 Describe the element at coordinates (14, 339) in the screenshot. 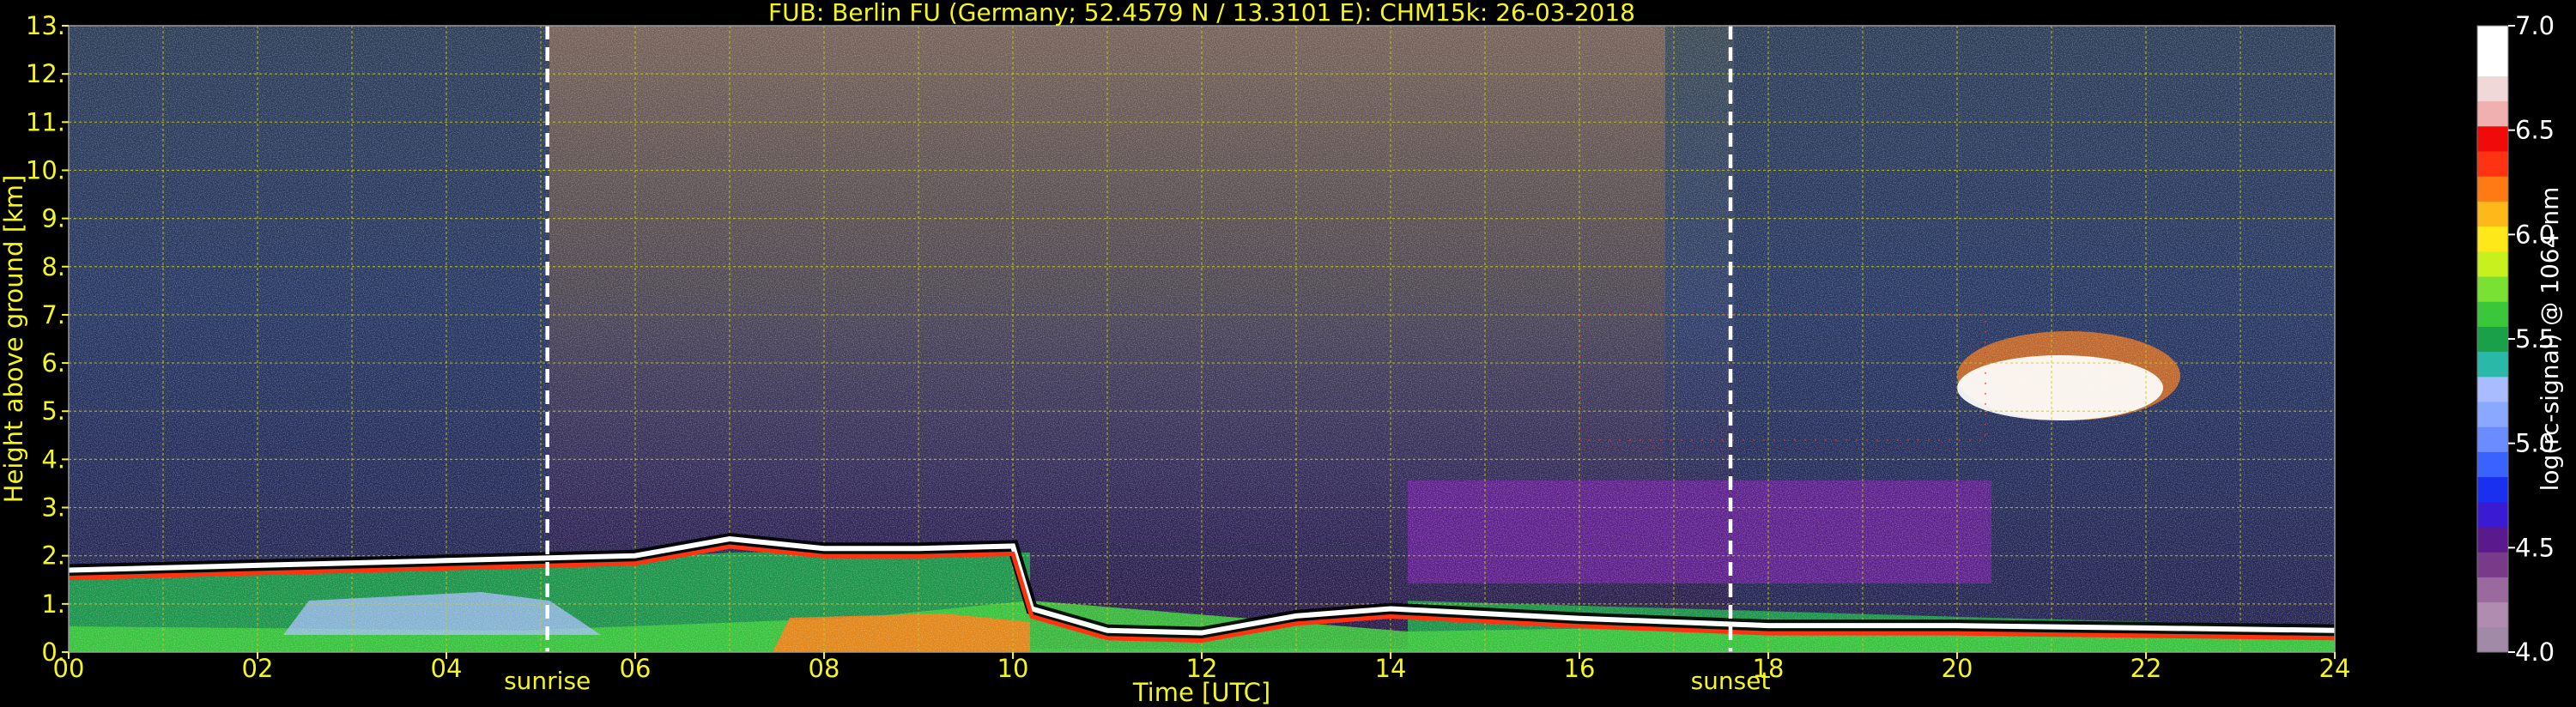

I see `y-axis-label: Height above ground [km]` at that location.